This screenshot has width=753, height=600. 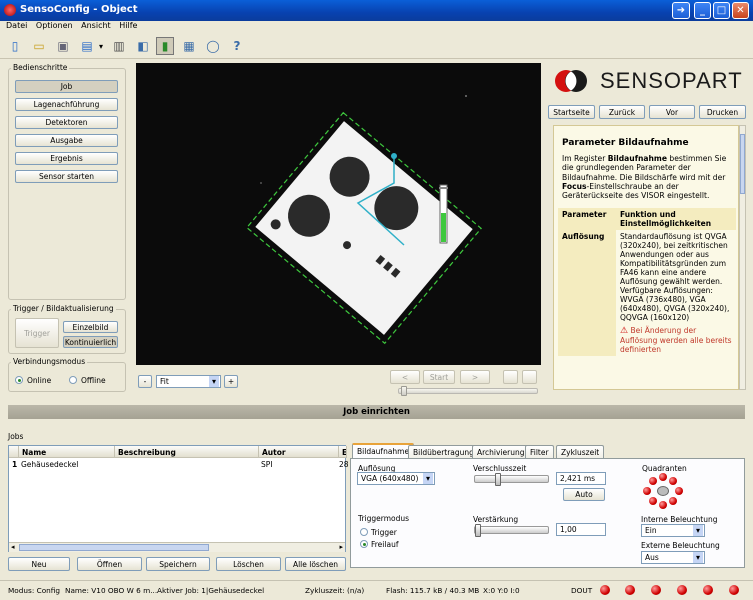 I want to click on shutter-value-field: 2,421 ms, so click(x=581, y=478).